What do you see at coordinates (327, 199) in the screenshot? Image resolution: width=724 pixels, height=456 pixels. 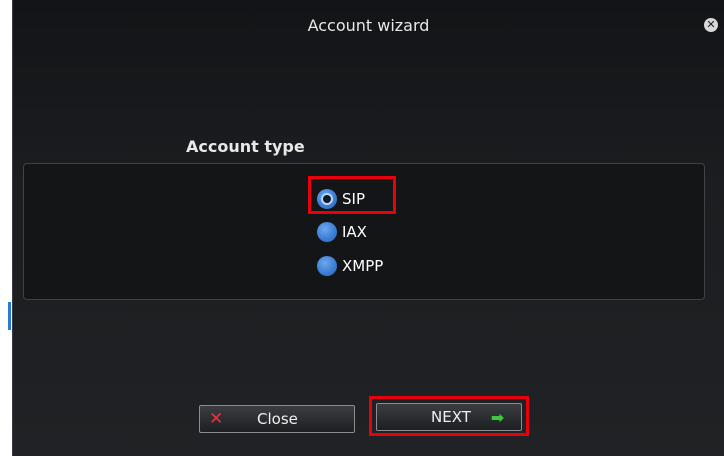 I see `radio-sip-checked-icon` at bounding box center [327, 199].